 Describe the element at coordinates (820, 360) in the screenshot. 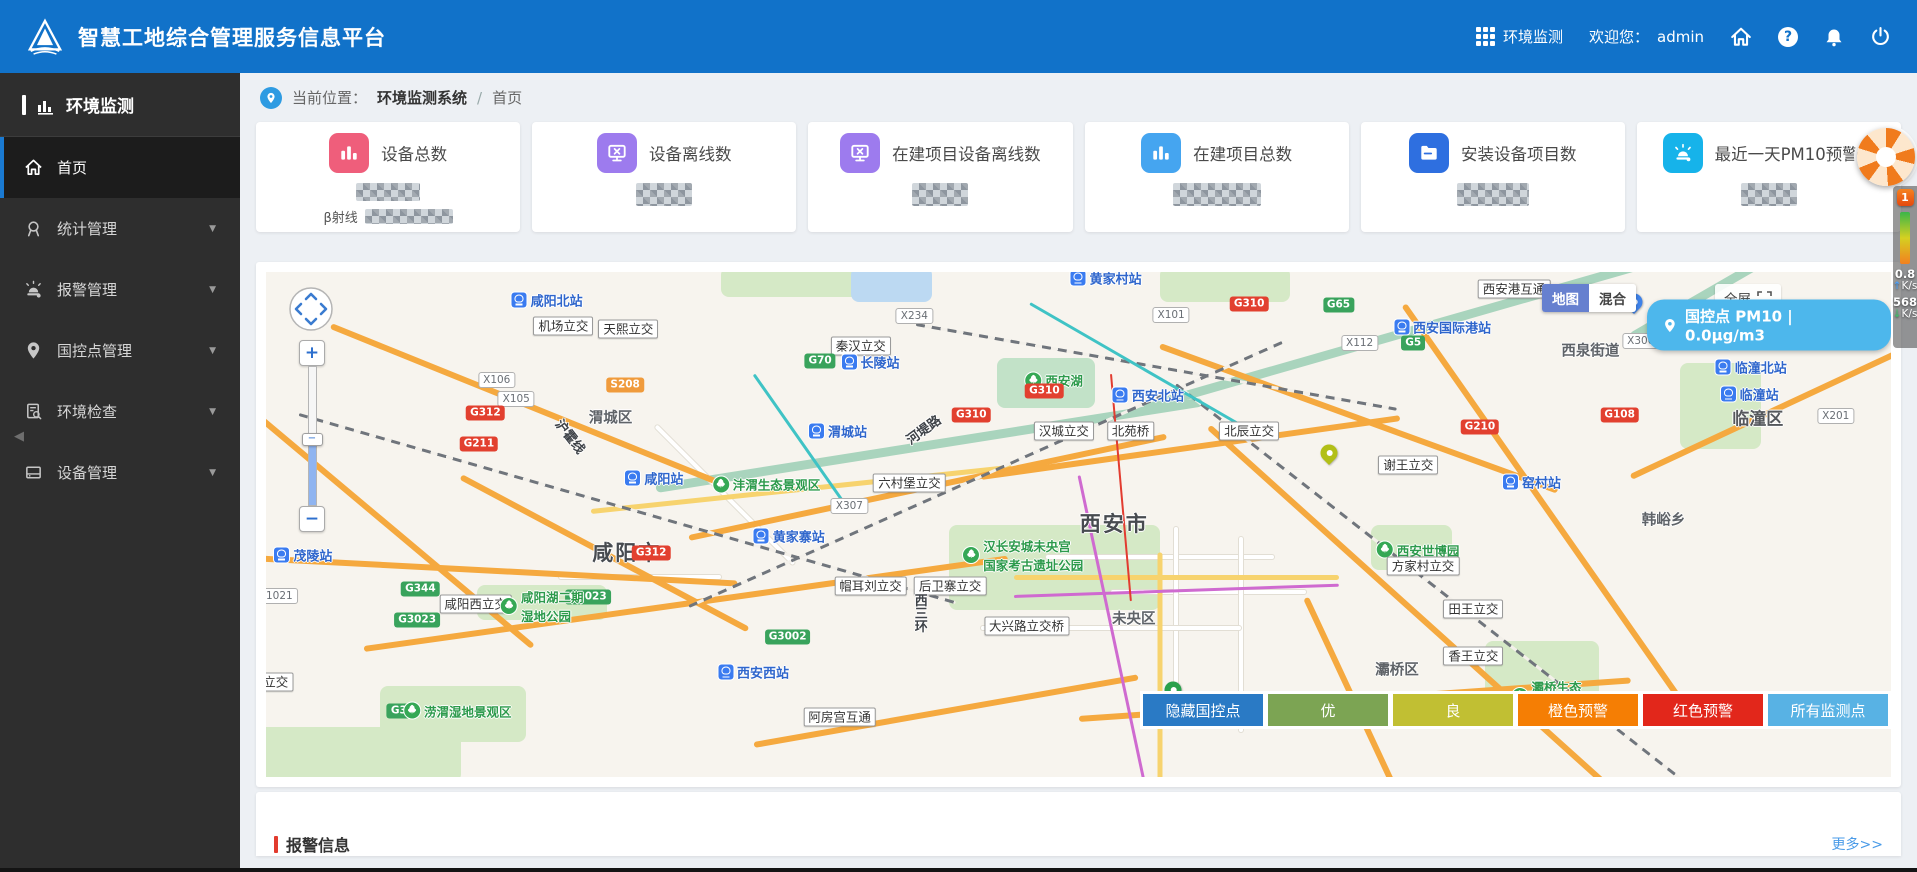

I see `map-label-text: G70` at that location.